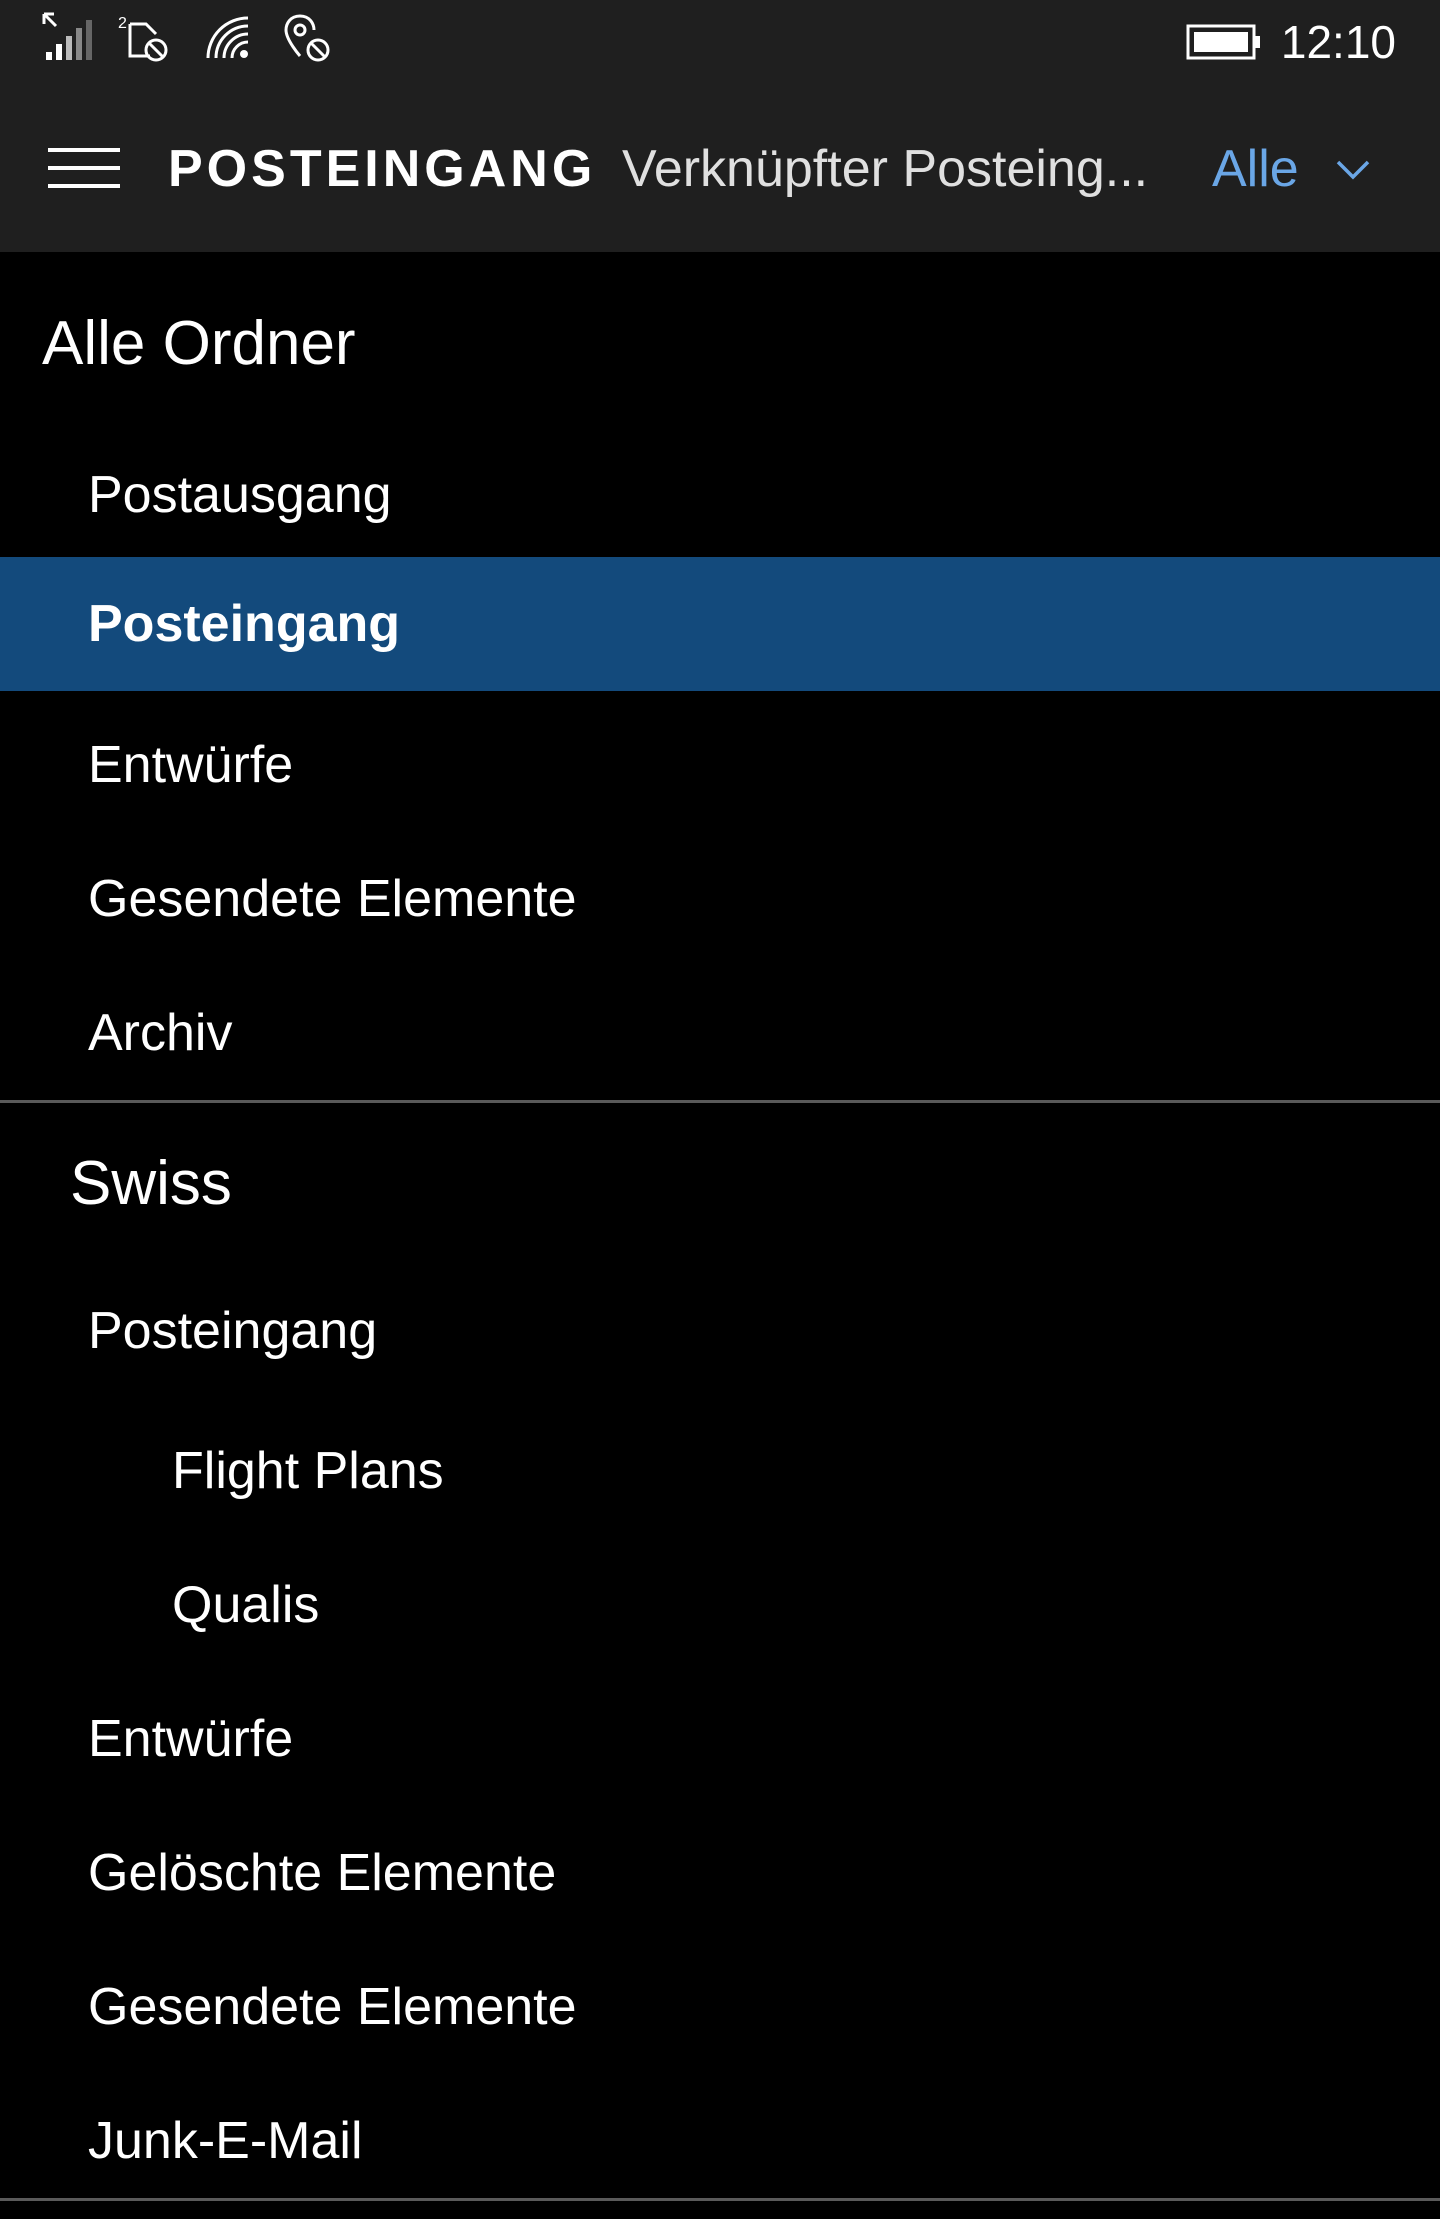 This screenshot has height=2219, width=1440. I want to click on folder-label: Flight Plans, so click(308, 1471).